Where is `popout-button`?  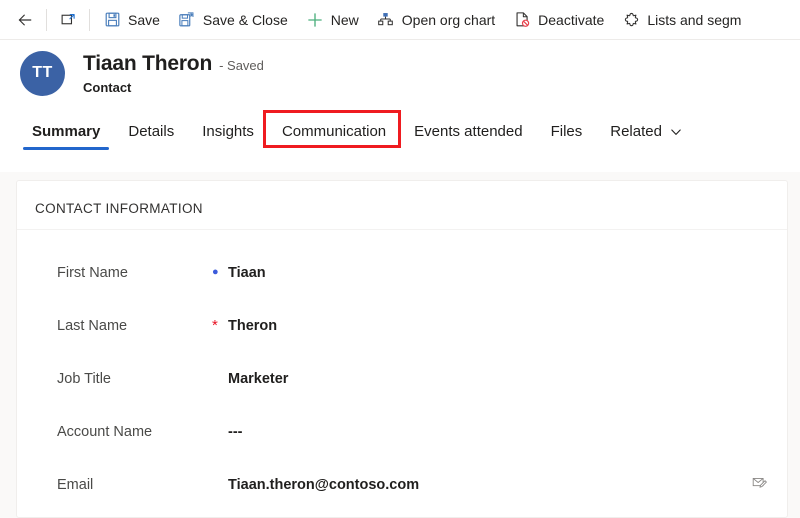
popout-button is located at coordinates (68, 20).